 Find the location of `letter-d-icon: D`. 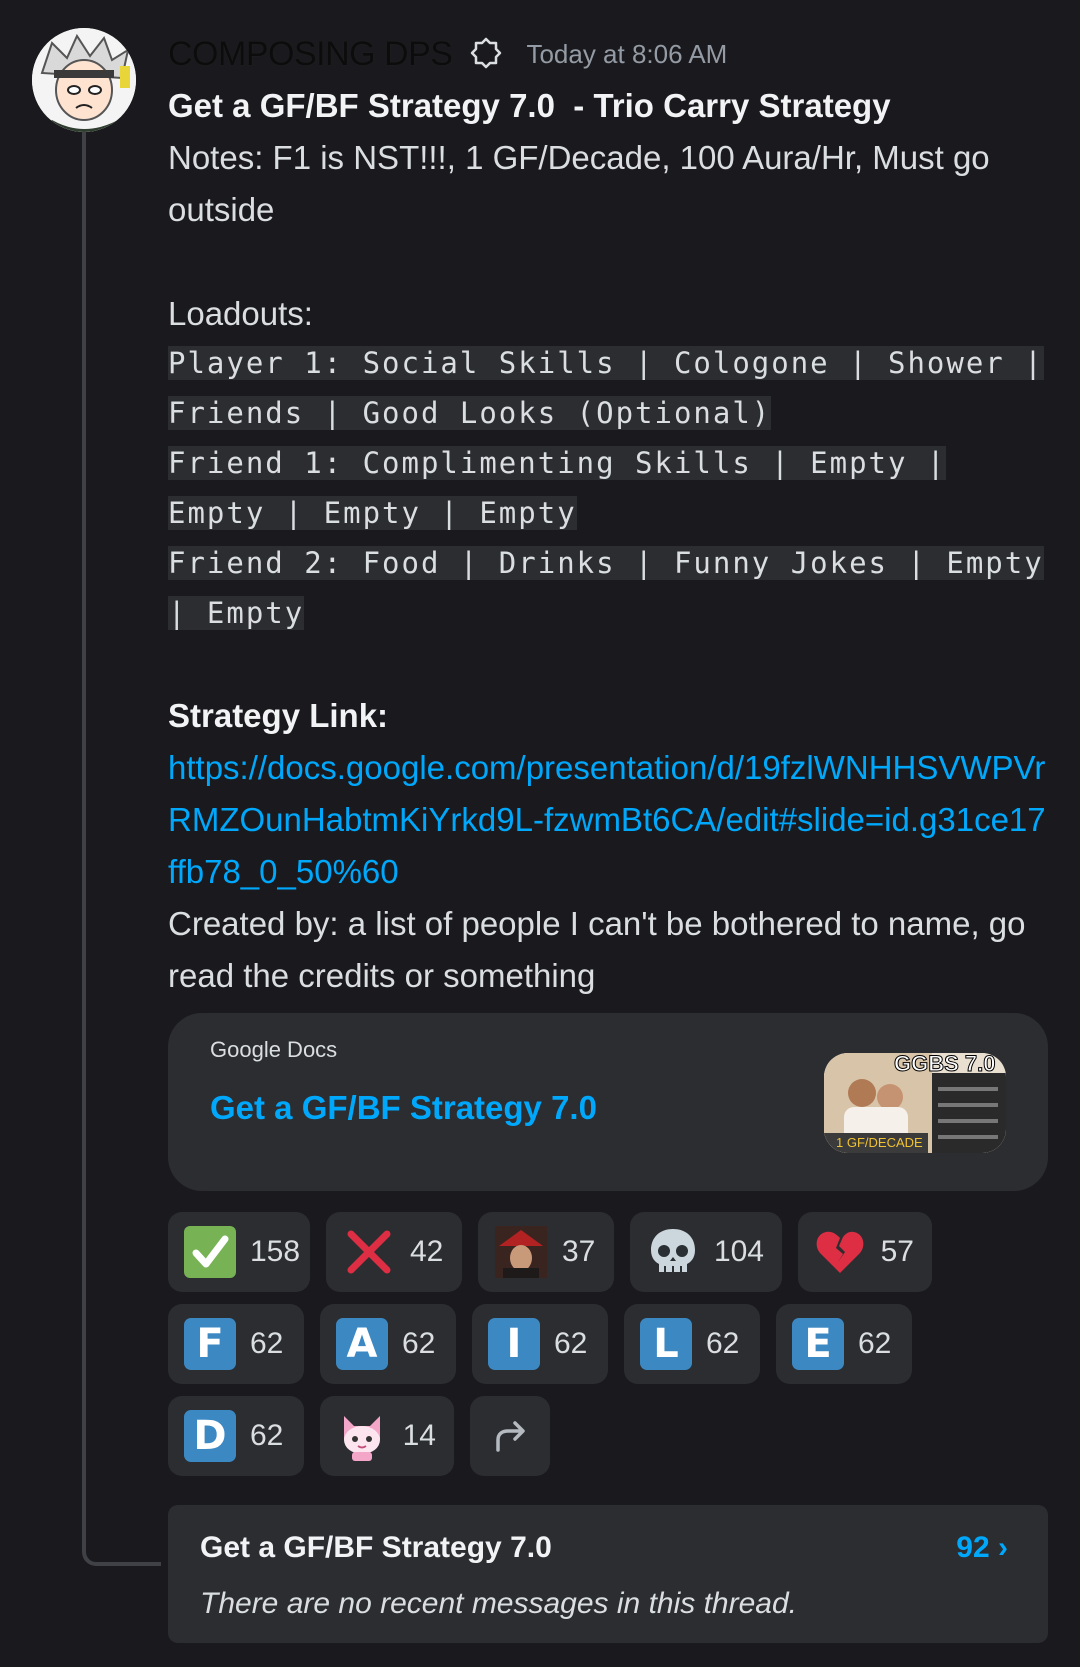

letter-d-icon: D is located at coordinates (210, 1436).